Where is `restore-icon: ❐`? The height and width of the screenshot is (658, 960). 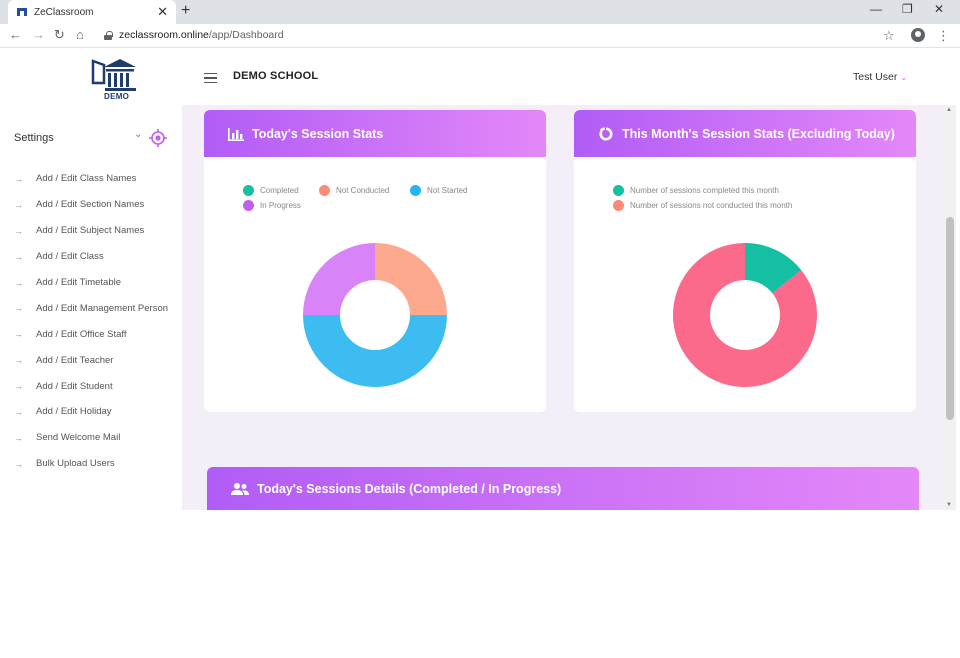 restore-icon: ❐ is located at coordinates (907, 9).